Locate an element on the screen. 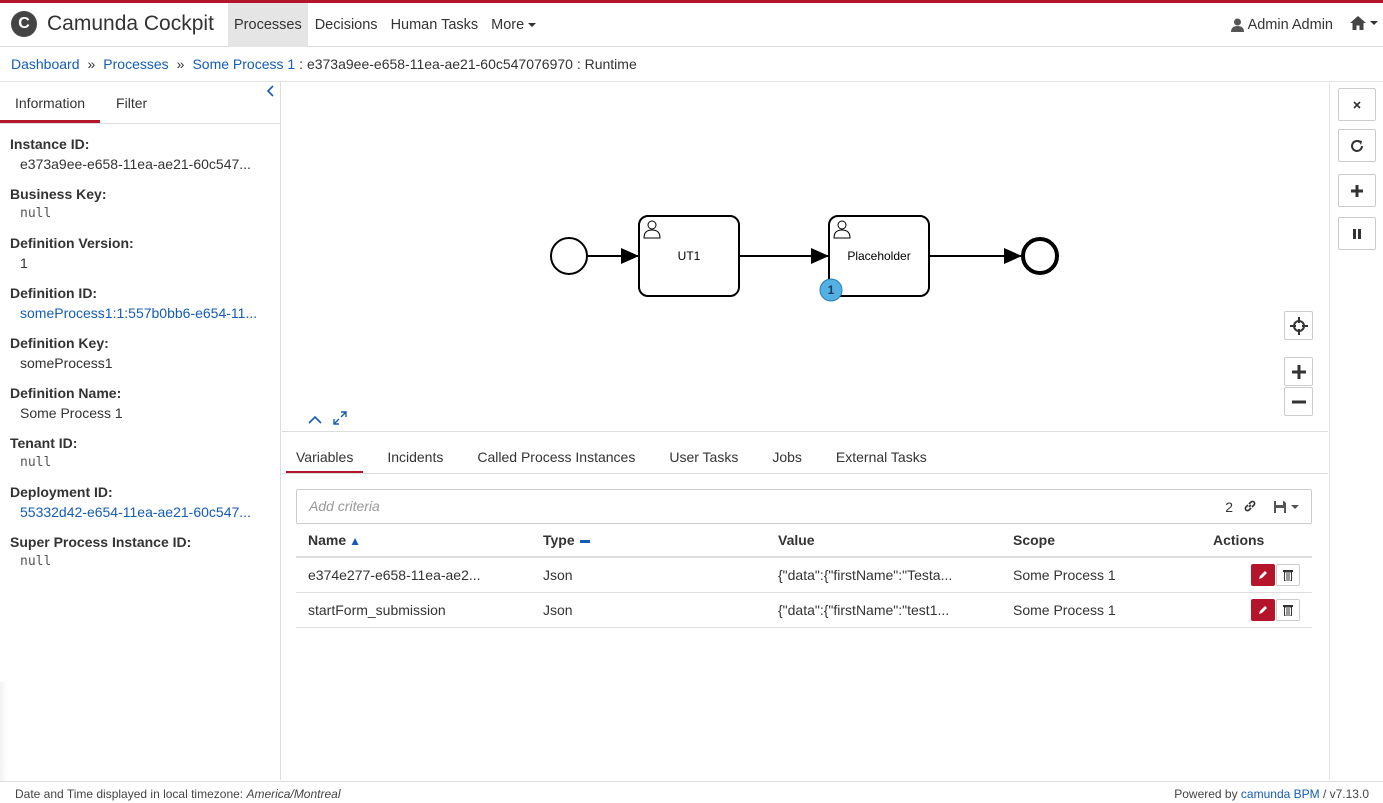 This screenshot has width=1383, height=803. column-type: Type is located at coordinates (648, 541).